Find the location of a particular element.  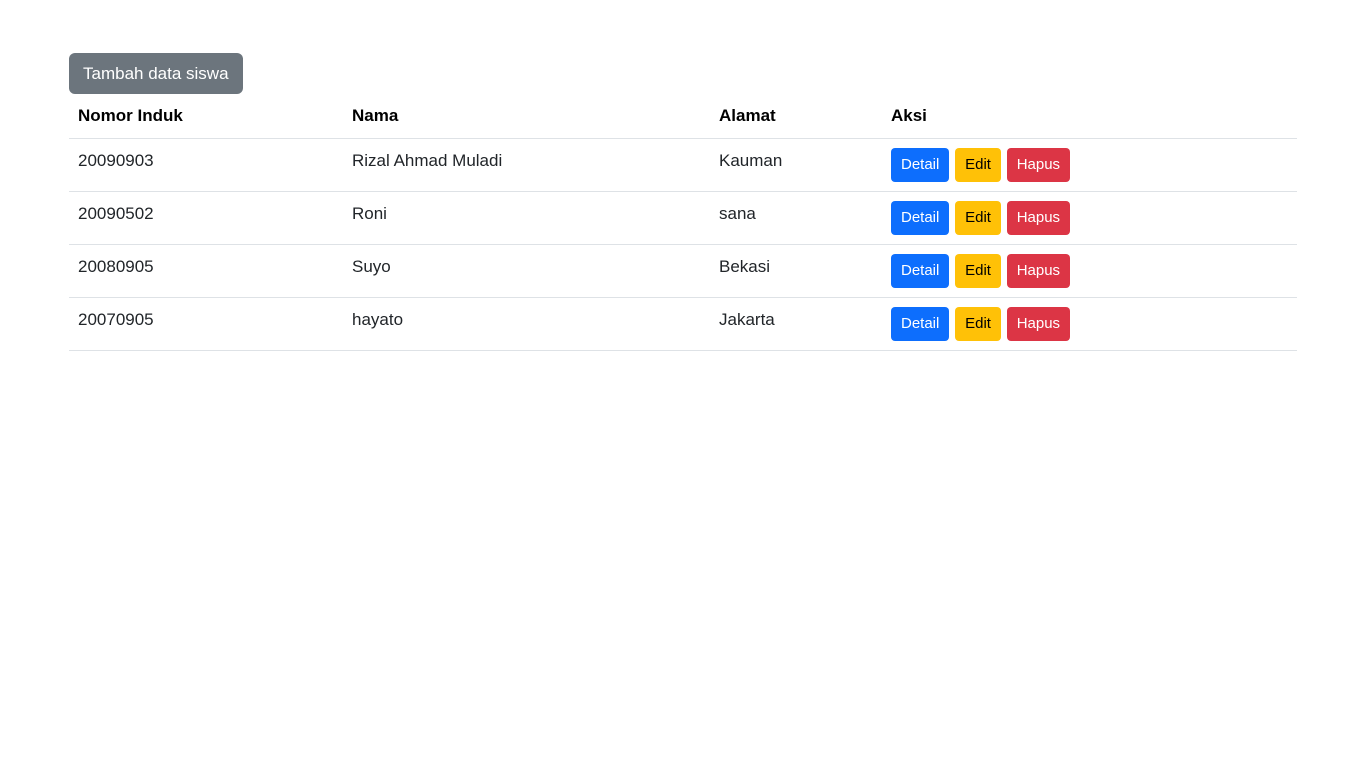

cell-nomor-induk: 20090502 is located at coordinates (206, 218).